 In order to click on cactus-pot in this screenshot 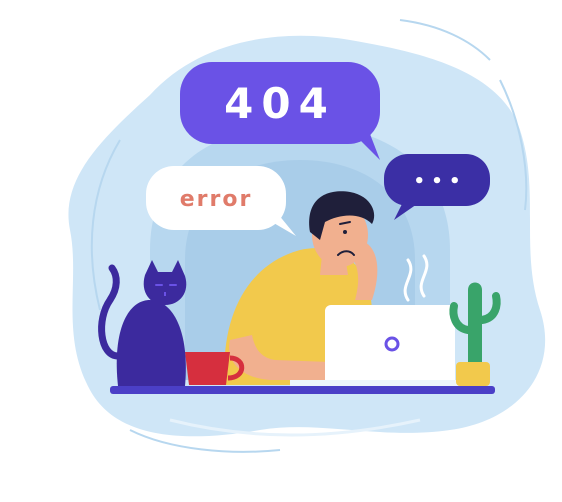, I will do `click(473, 374)`.